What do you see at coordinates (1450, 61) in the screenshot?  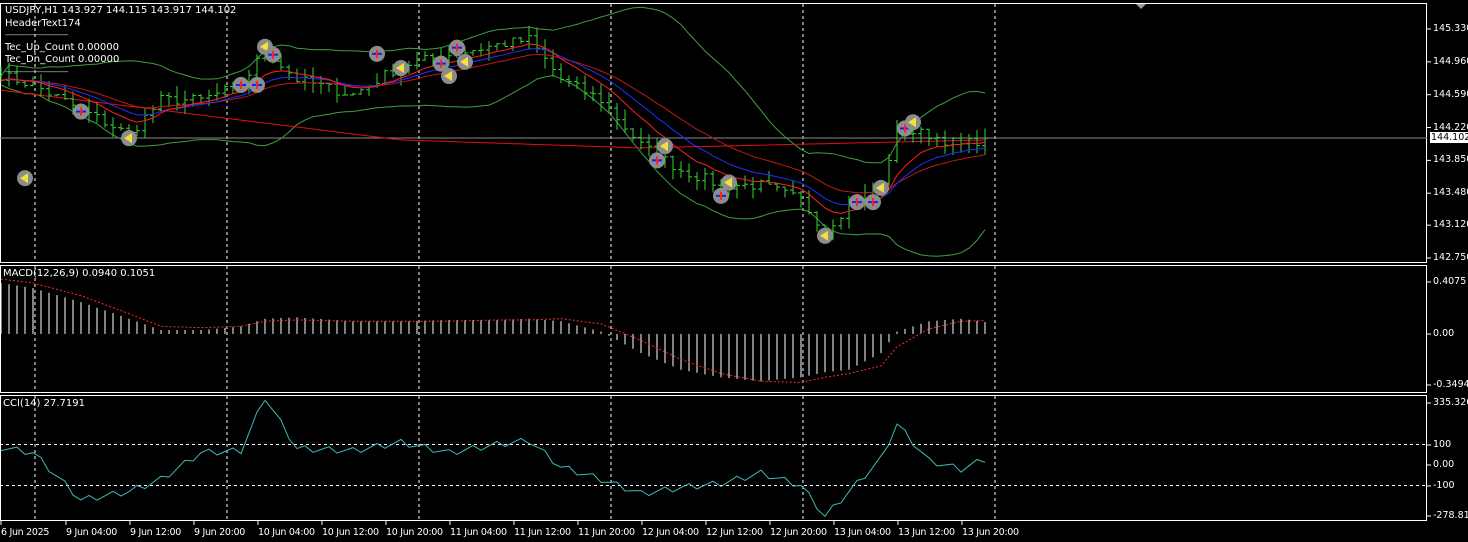 I see `price-axis-label: 144.960` at bounding box center [1450, 61].